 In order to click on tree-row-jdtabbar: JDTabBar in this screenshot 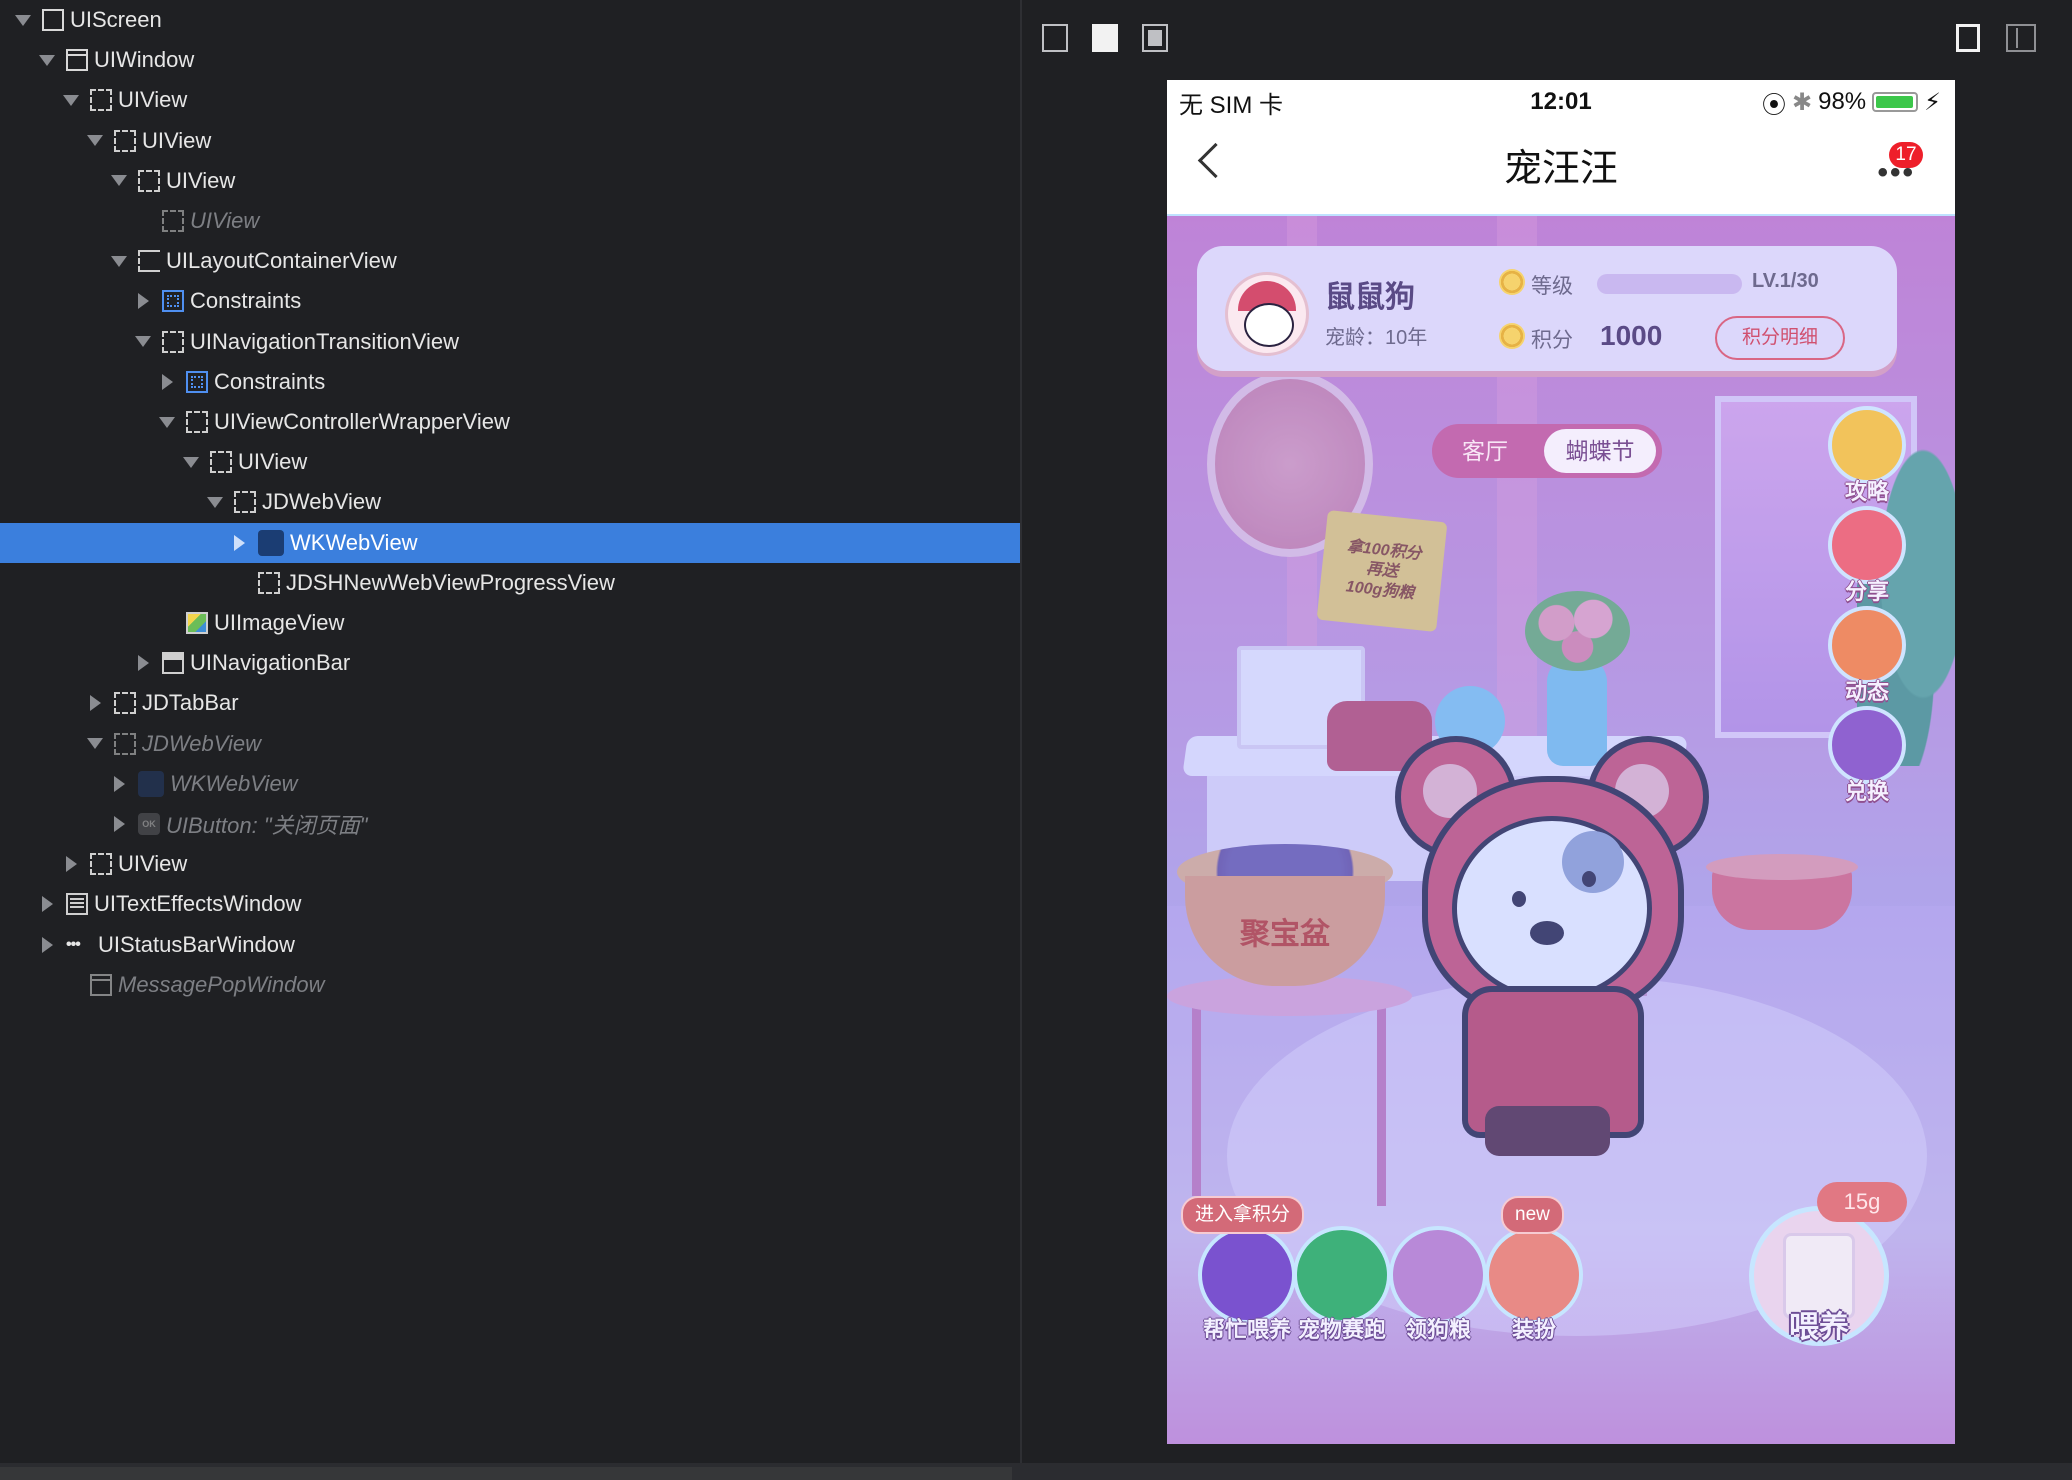, I will do `click(510, 703)`.